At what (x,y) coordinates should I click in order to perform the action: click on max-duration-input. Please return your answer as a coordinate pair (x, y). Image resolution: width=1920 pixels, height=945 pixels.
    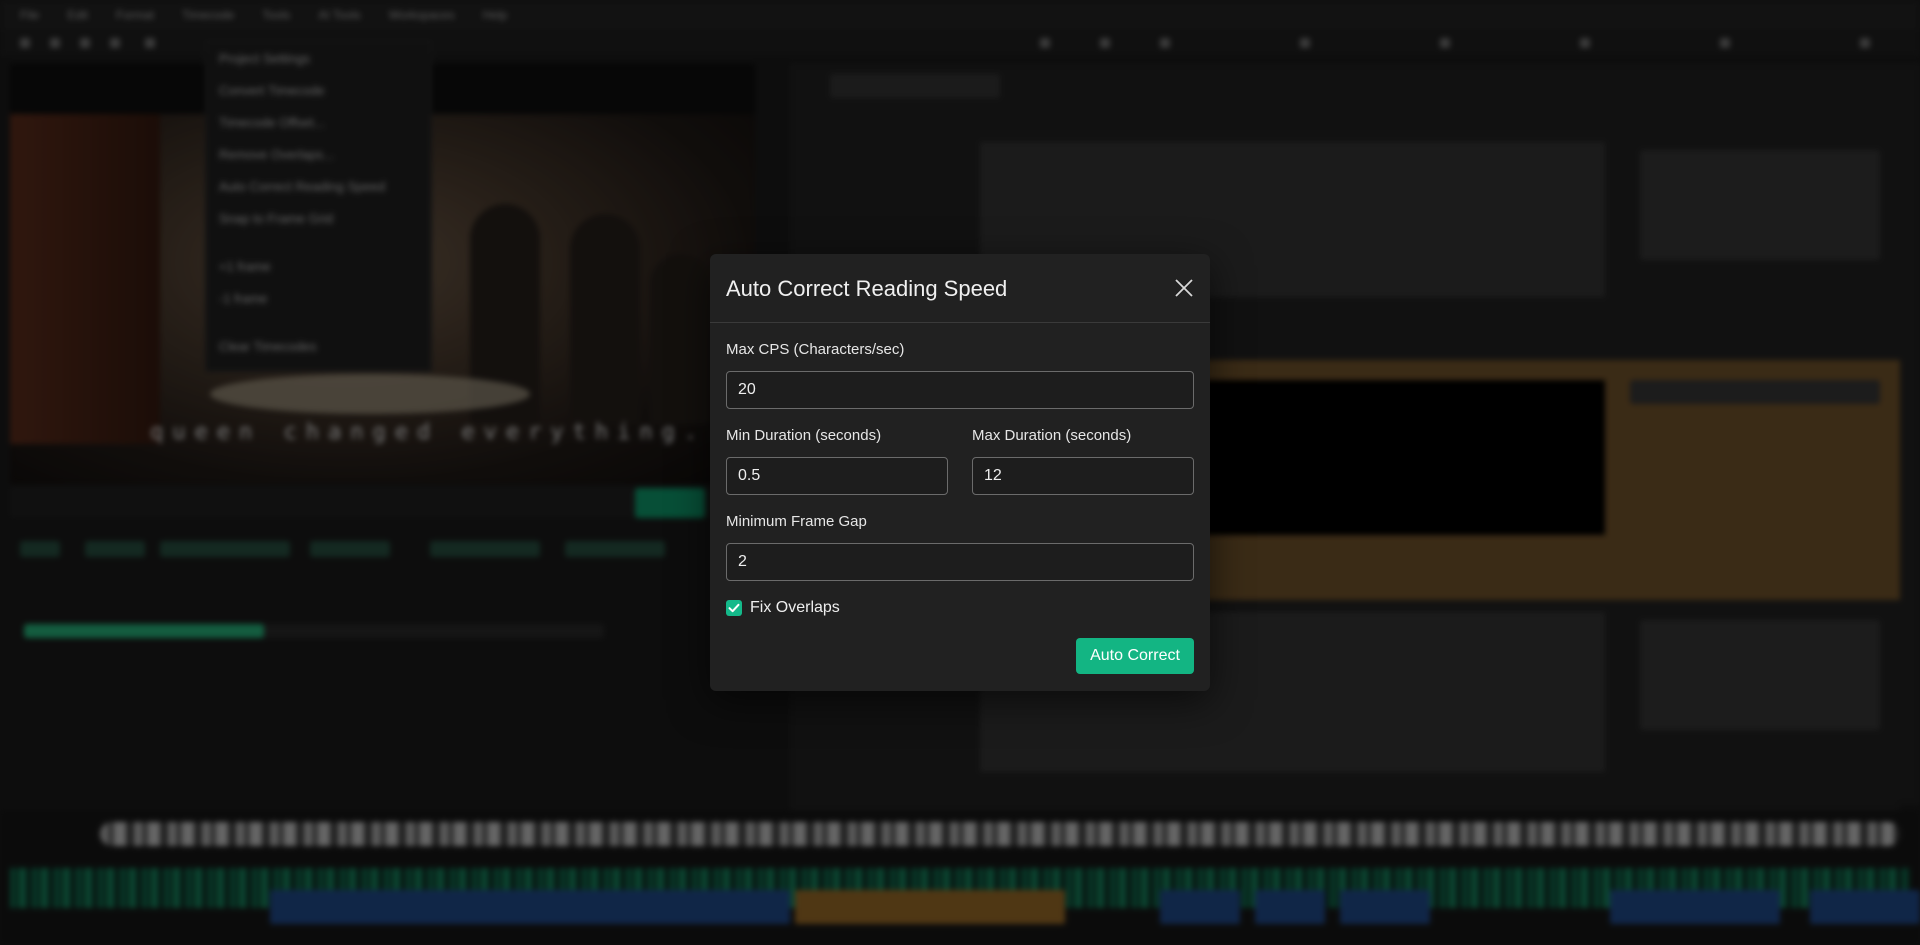
    Looking at the image, I should click on (1083, 476).